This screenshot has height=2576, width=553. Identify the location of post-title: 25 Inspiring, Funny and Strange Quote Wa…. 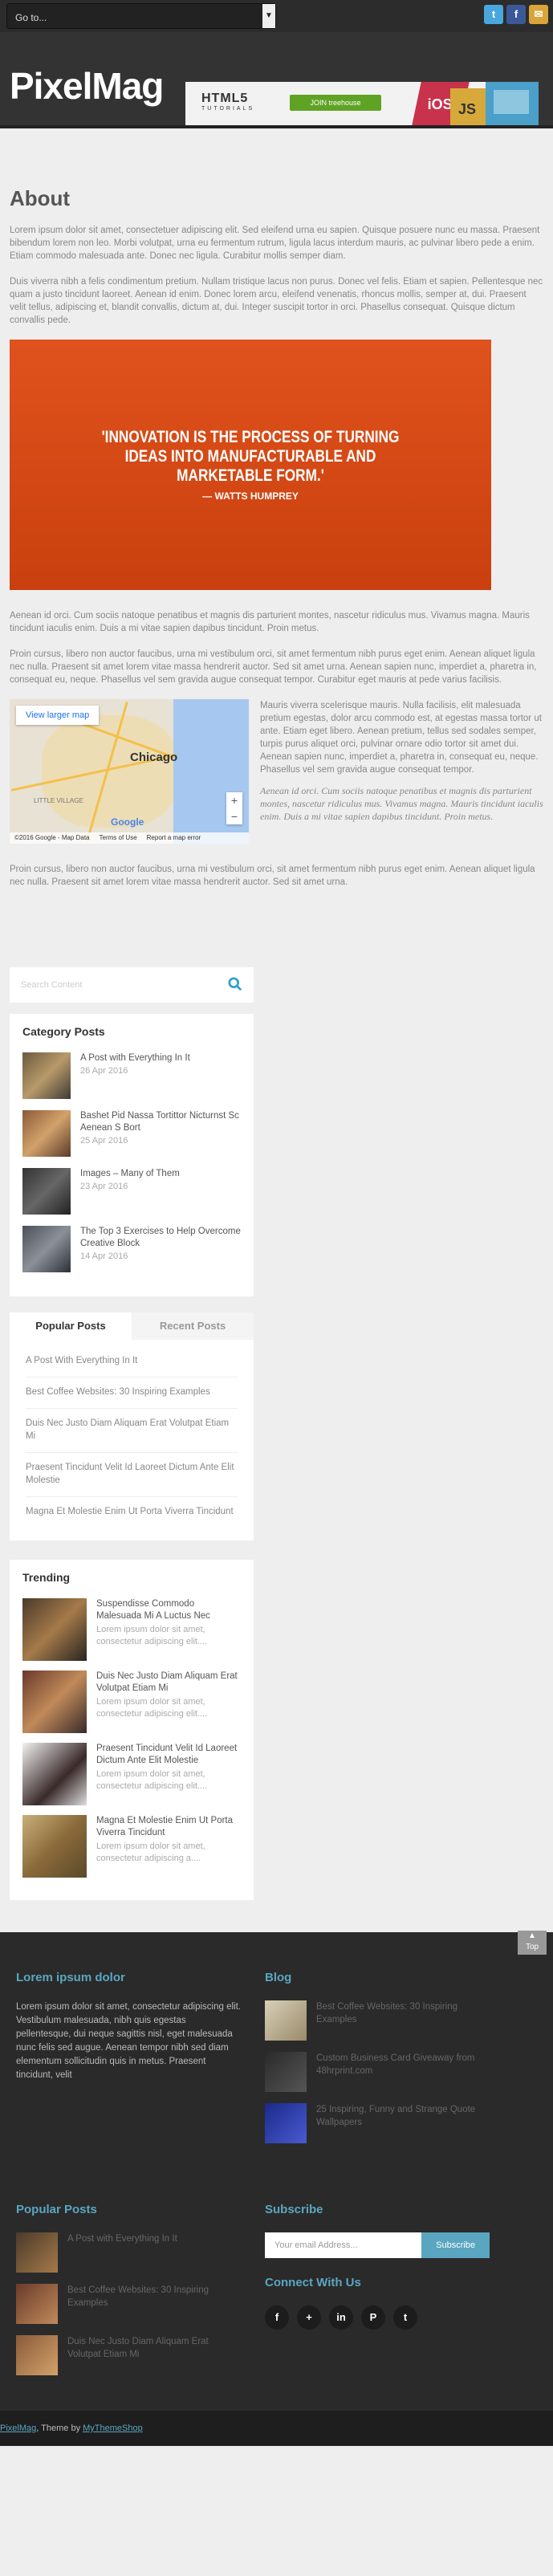
(403, 2123).